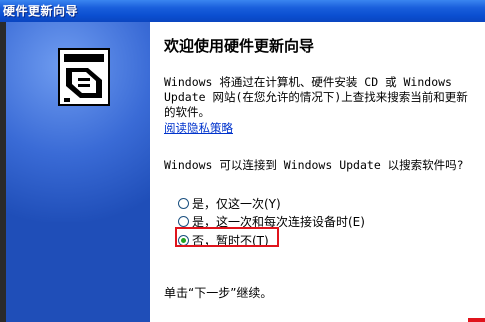 This screenshot has height=322, width=485. Describe the element at coordinates (476, 320) in the screenshot. I see `annotation-marker` at that location.